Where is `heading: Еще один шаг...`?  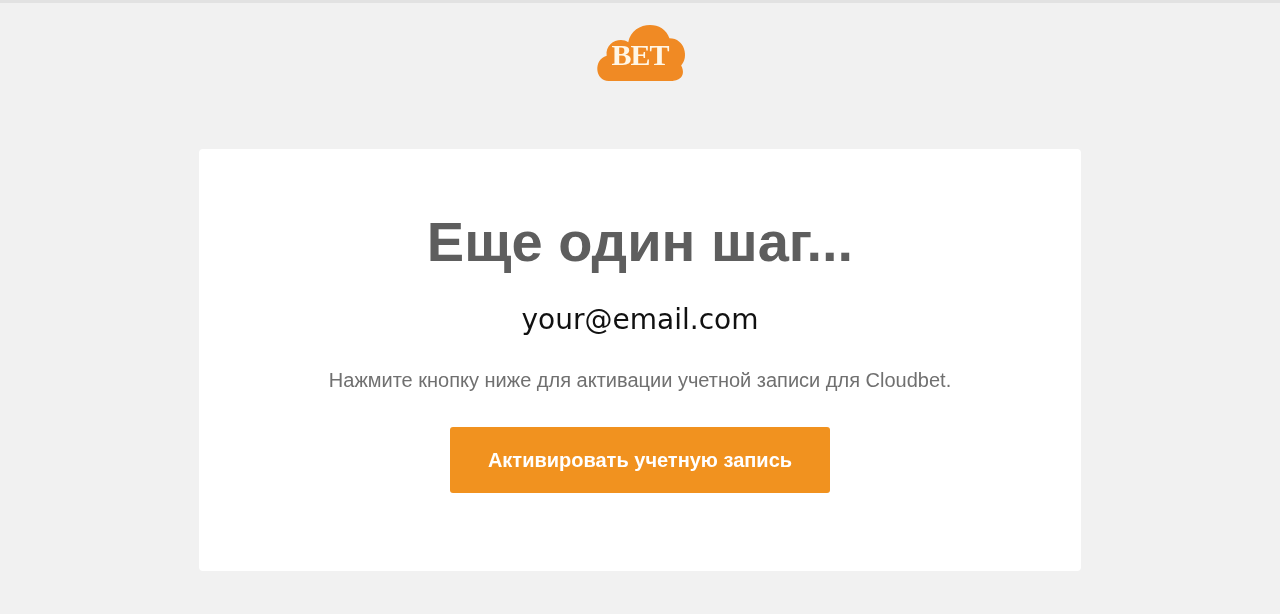 heading: Еще один шаг... is located at coordinates (640, 242).